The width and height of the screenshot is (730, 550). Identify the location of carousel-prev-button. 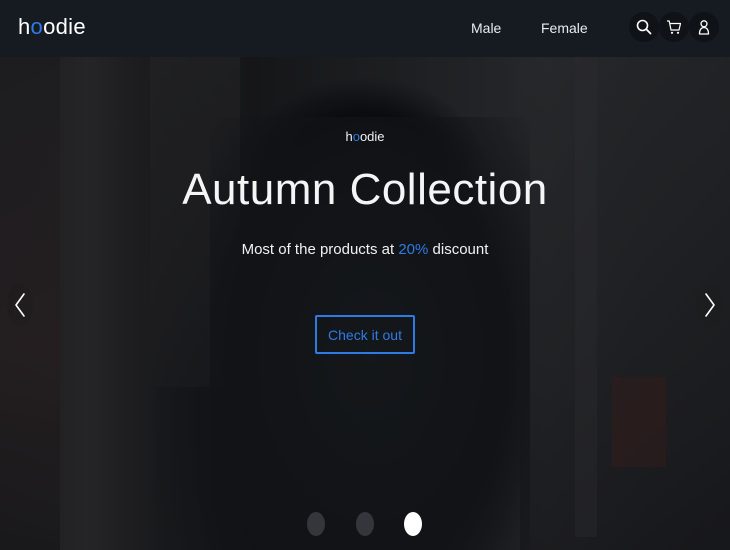
(20, 305).